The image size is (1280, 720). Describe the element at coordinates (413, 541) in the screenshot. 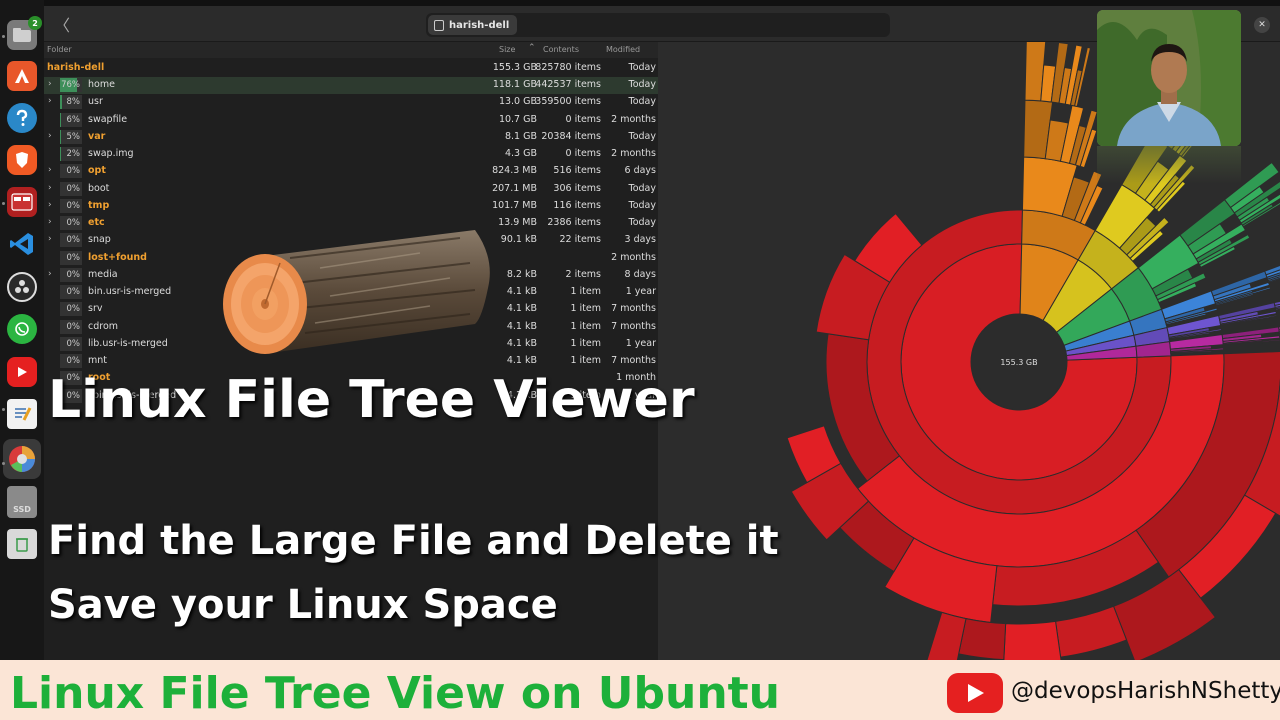

I see `subtitle-line-1: Find the Large File and Delete it` at that location.